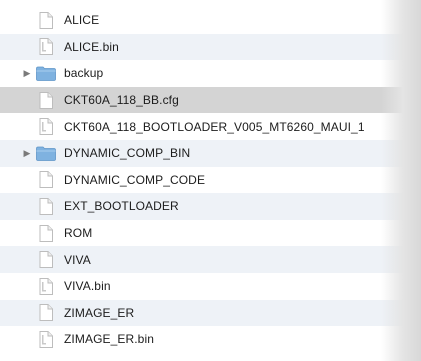 The width and height of the screenshot is (421, 361). I want to click on file-name: ROM, so click(78, 233).